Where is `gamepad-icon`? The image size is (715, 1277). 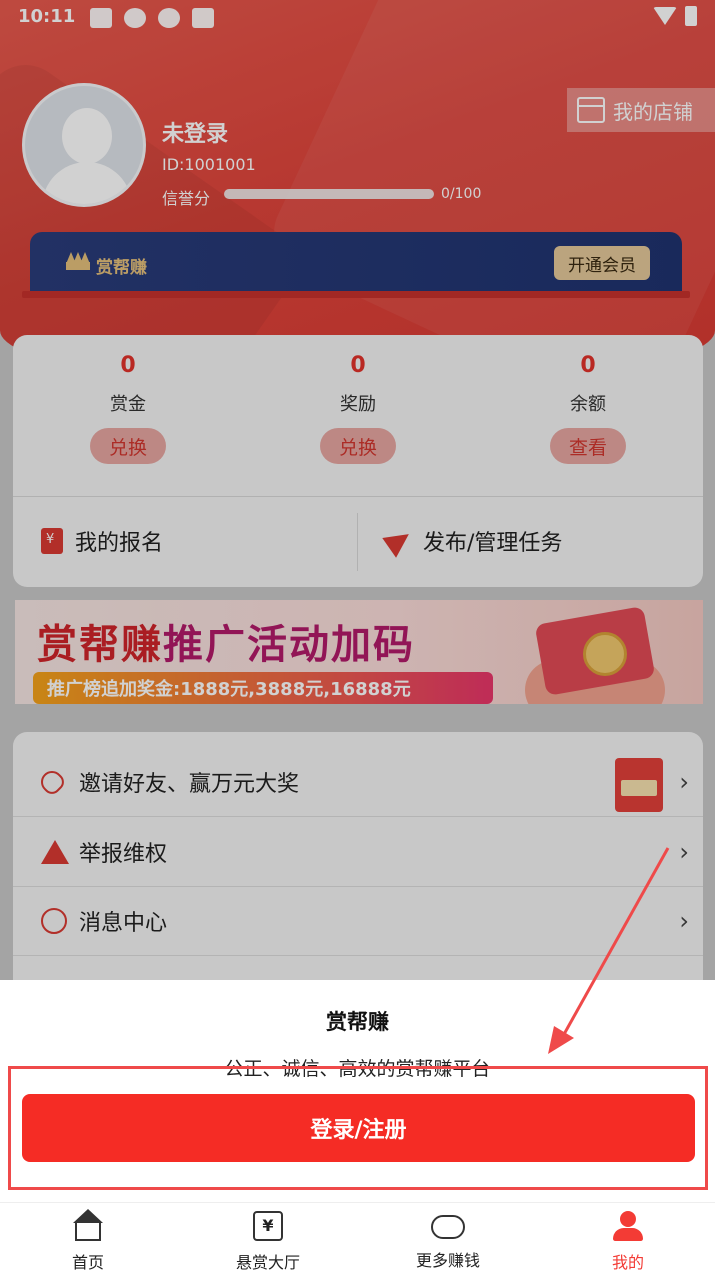 gamepad-icon is located at coordinates (448, 1227).